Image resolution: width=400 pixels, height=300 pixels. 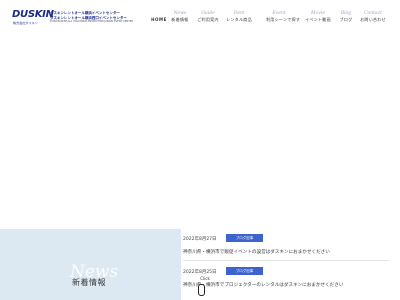 I want to click on nav-contact: Contact お問い合わせ, so click(x=373, y=17).